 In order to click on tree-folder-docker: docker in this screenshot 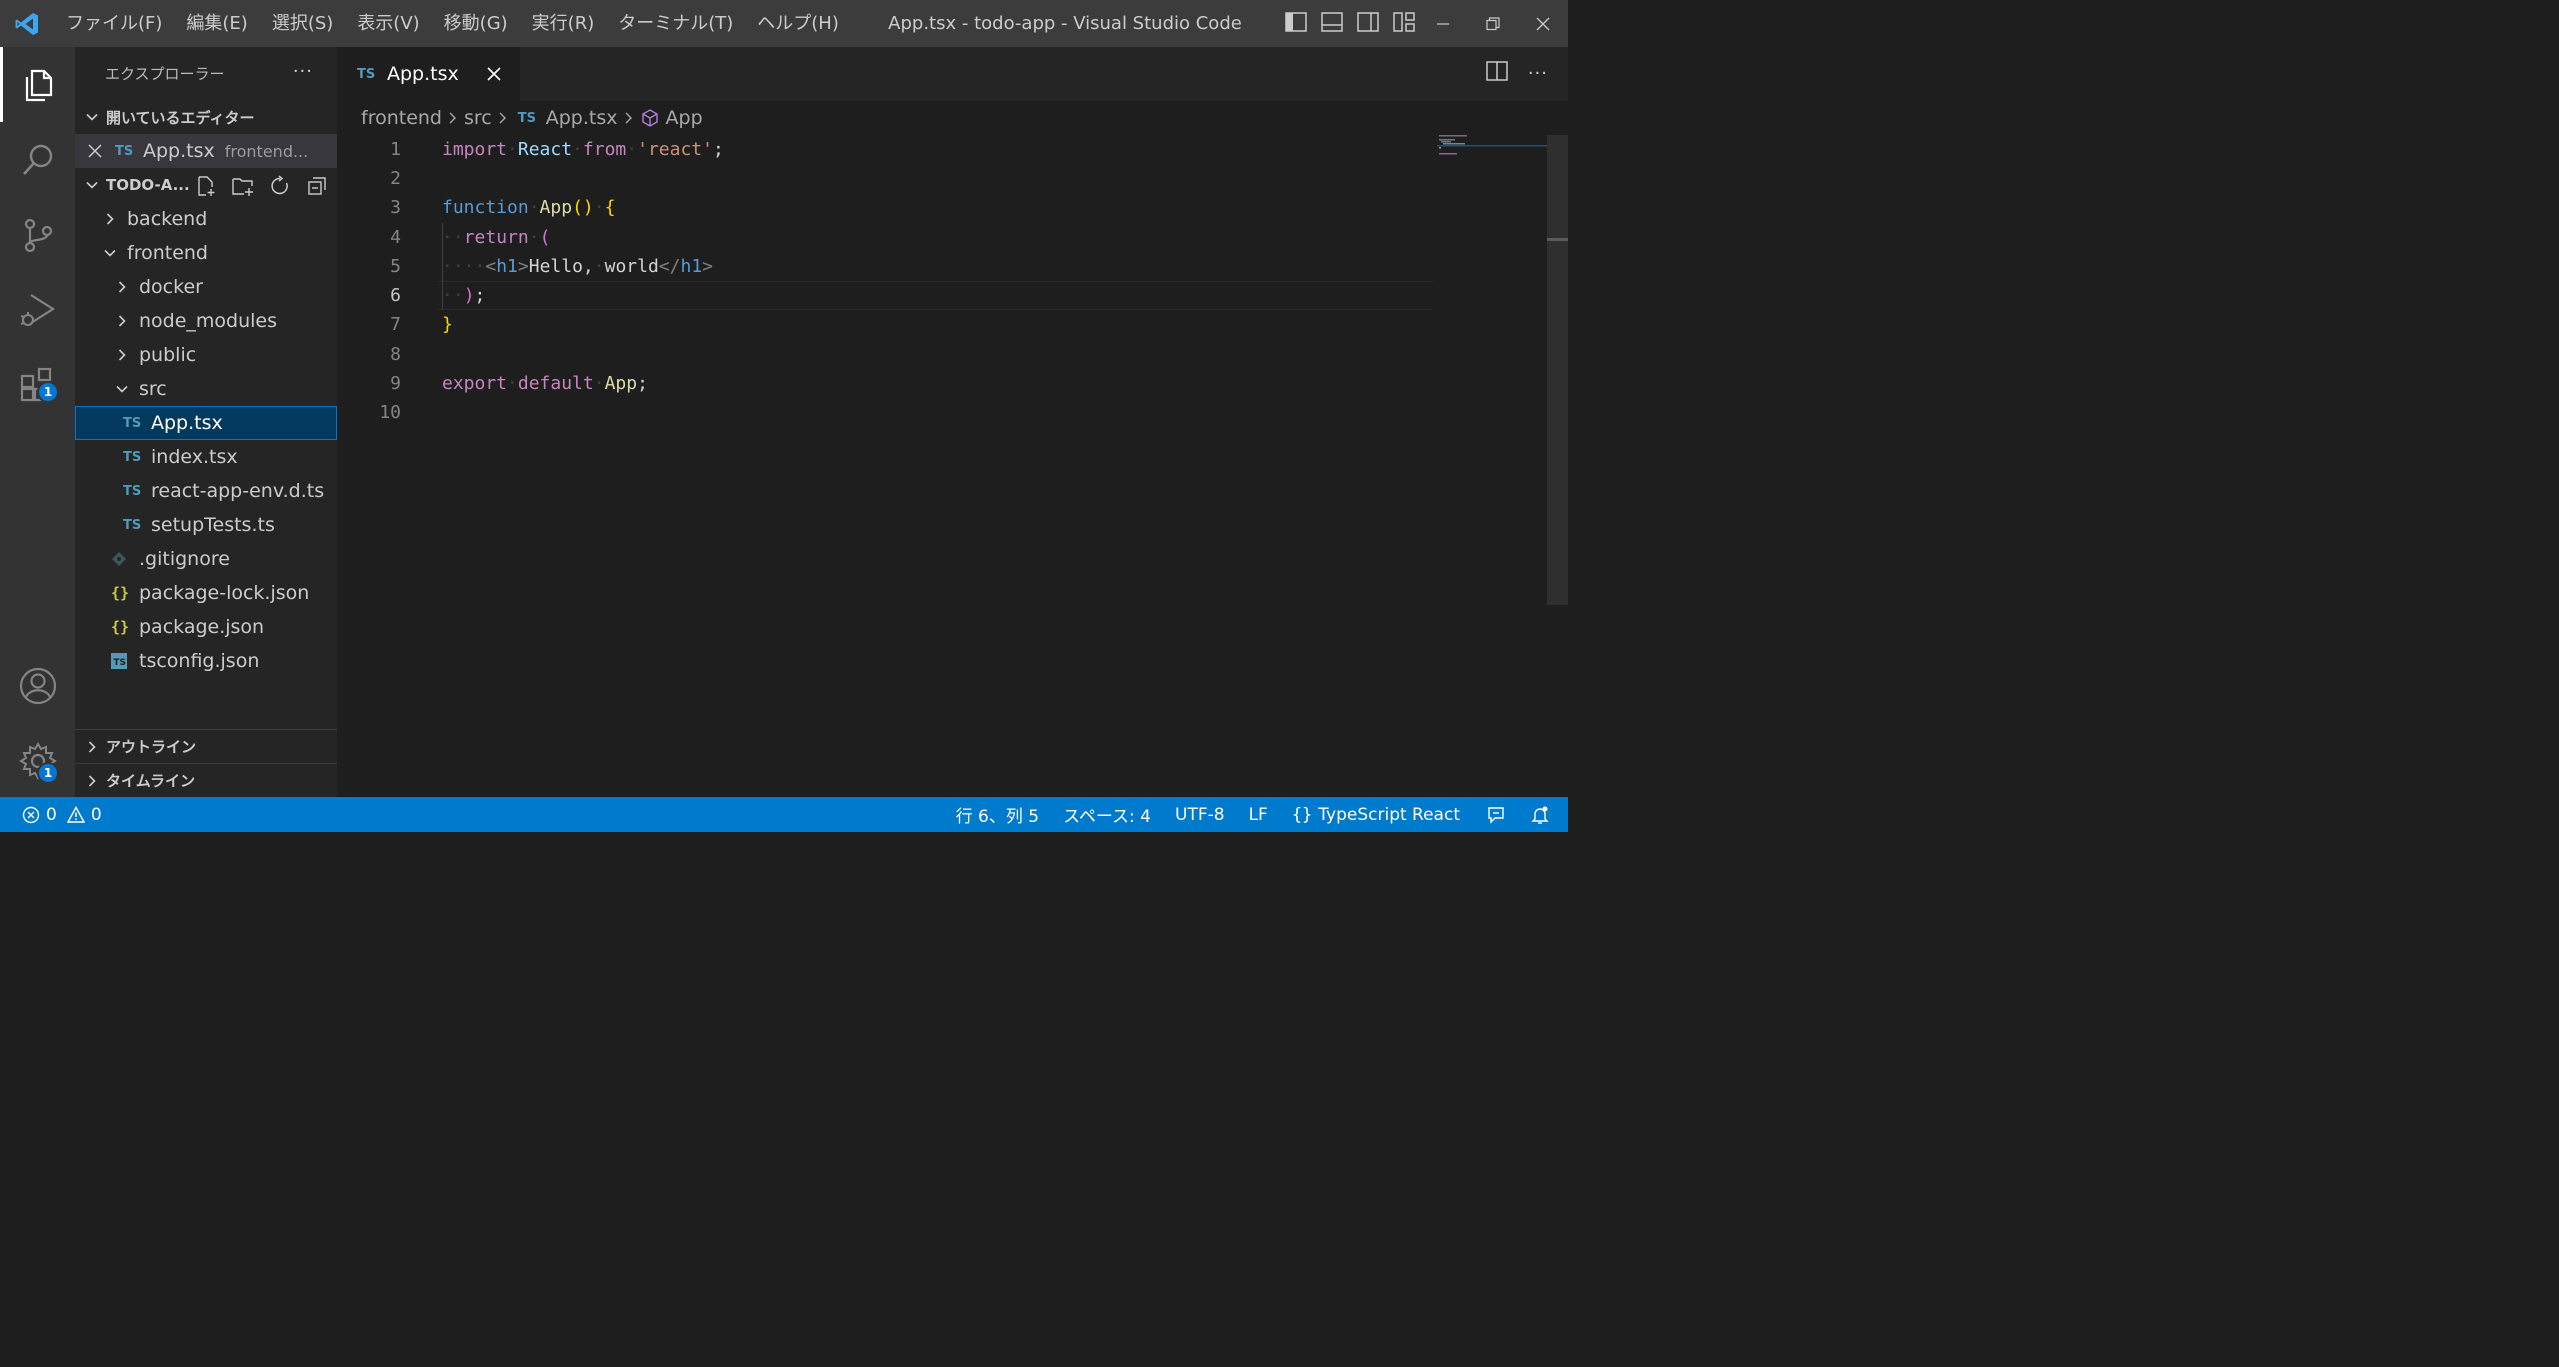, I will do `click(206, 287)`.